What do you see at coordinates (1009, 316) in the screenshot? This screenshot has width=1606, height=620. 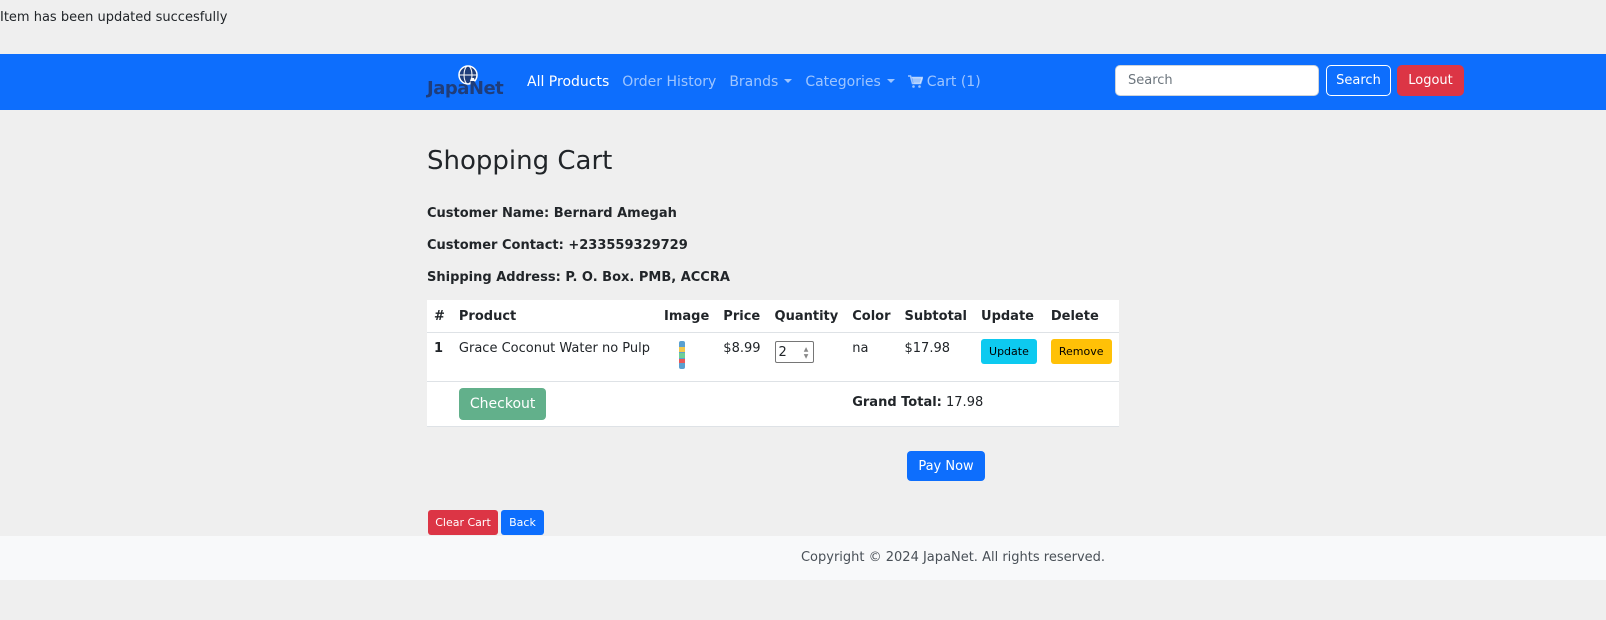 I see `header-update: Update` at bounding box center [1009, 316].